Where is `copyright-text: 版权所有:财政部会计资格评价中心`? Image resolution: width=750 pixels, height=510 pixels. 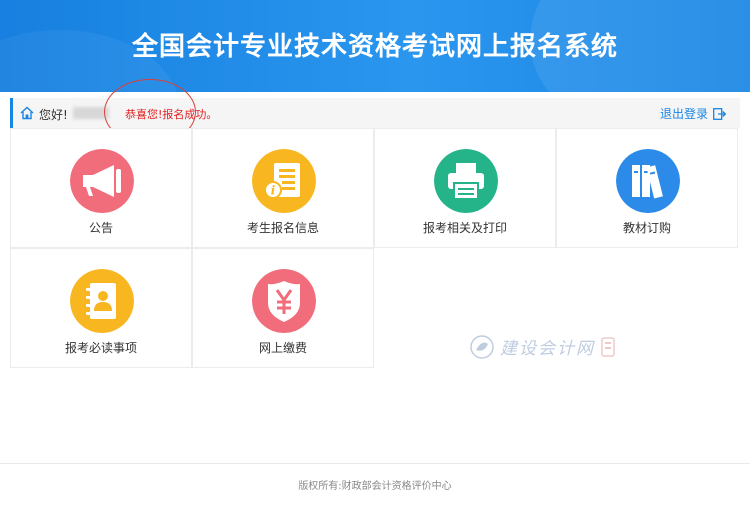 copyright-text: 版权所有:财政部会计资格评价中心 is located at coordinates (375, 486).